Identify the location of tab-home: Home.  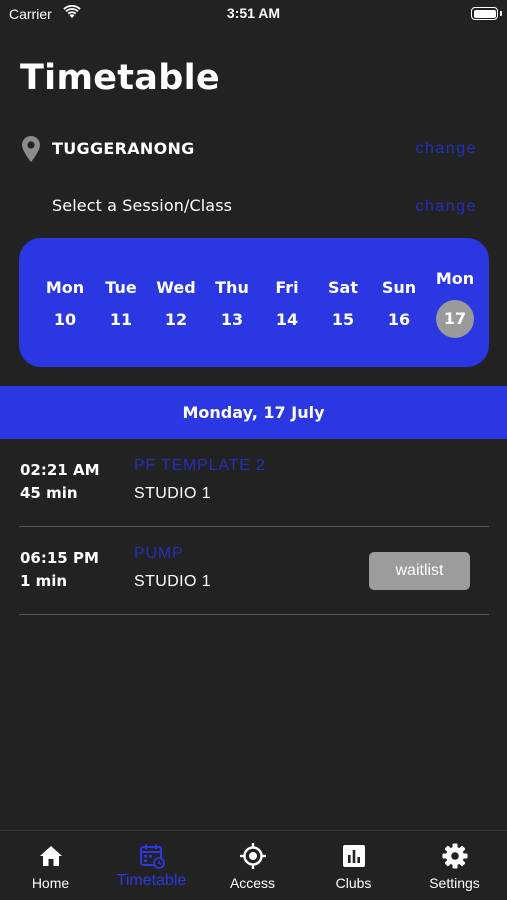
(50, 865).